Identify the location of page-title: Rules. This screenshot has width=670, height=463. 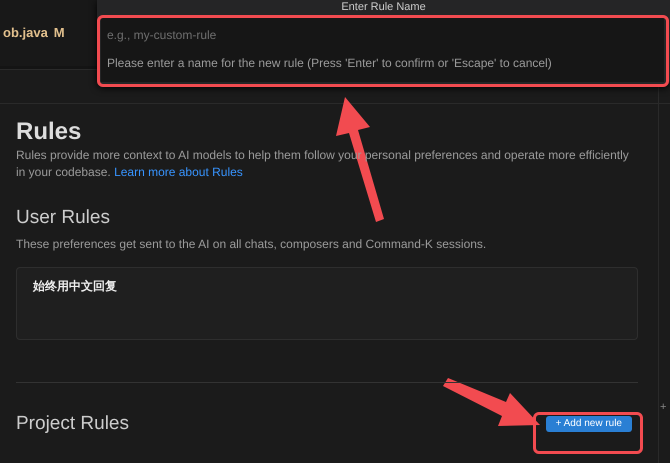
(49, 132).